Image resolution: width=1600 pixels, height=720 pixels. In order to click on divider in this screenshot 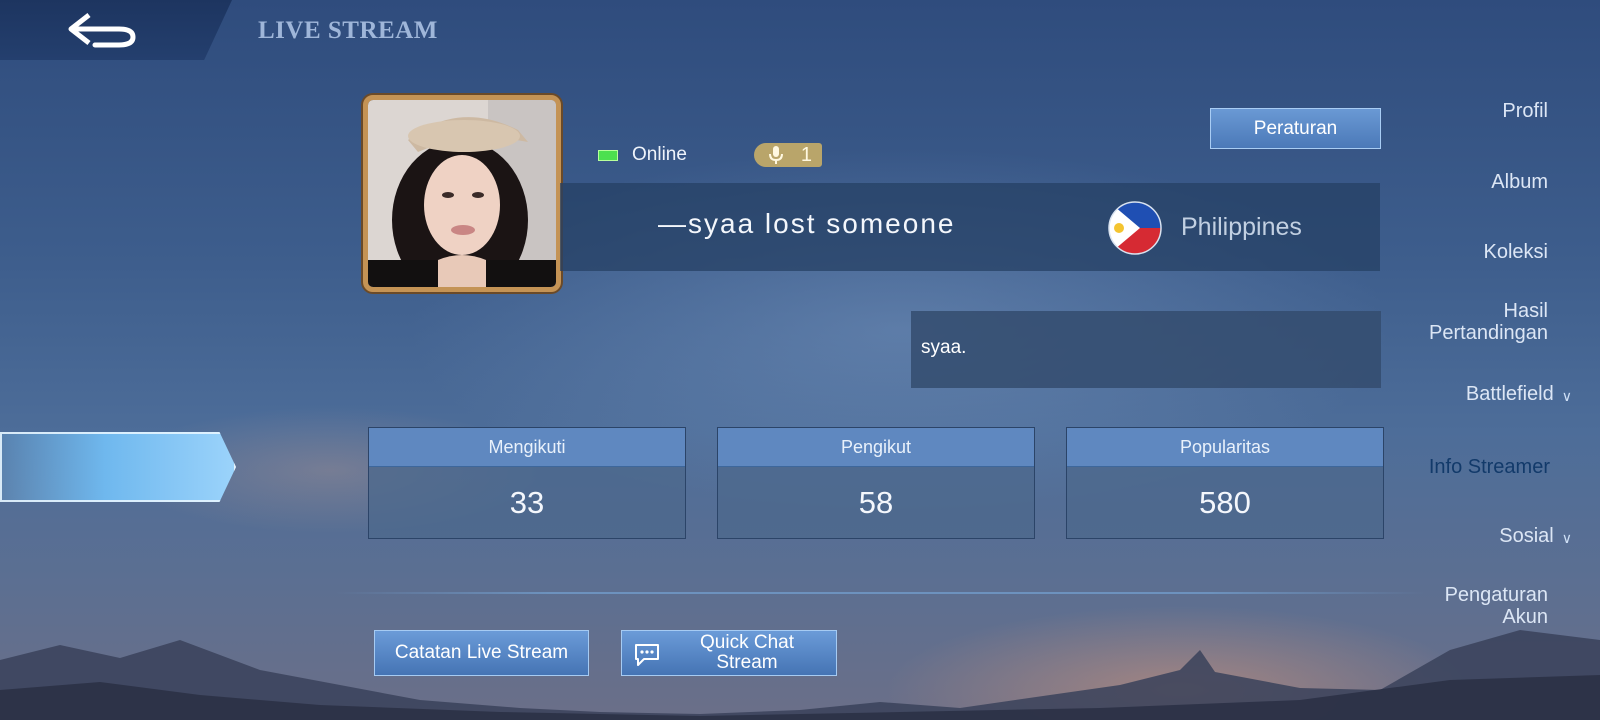, I will do `click(880, 593)`.